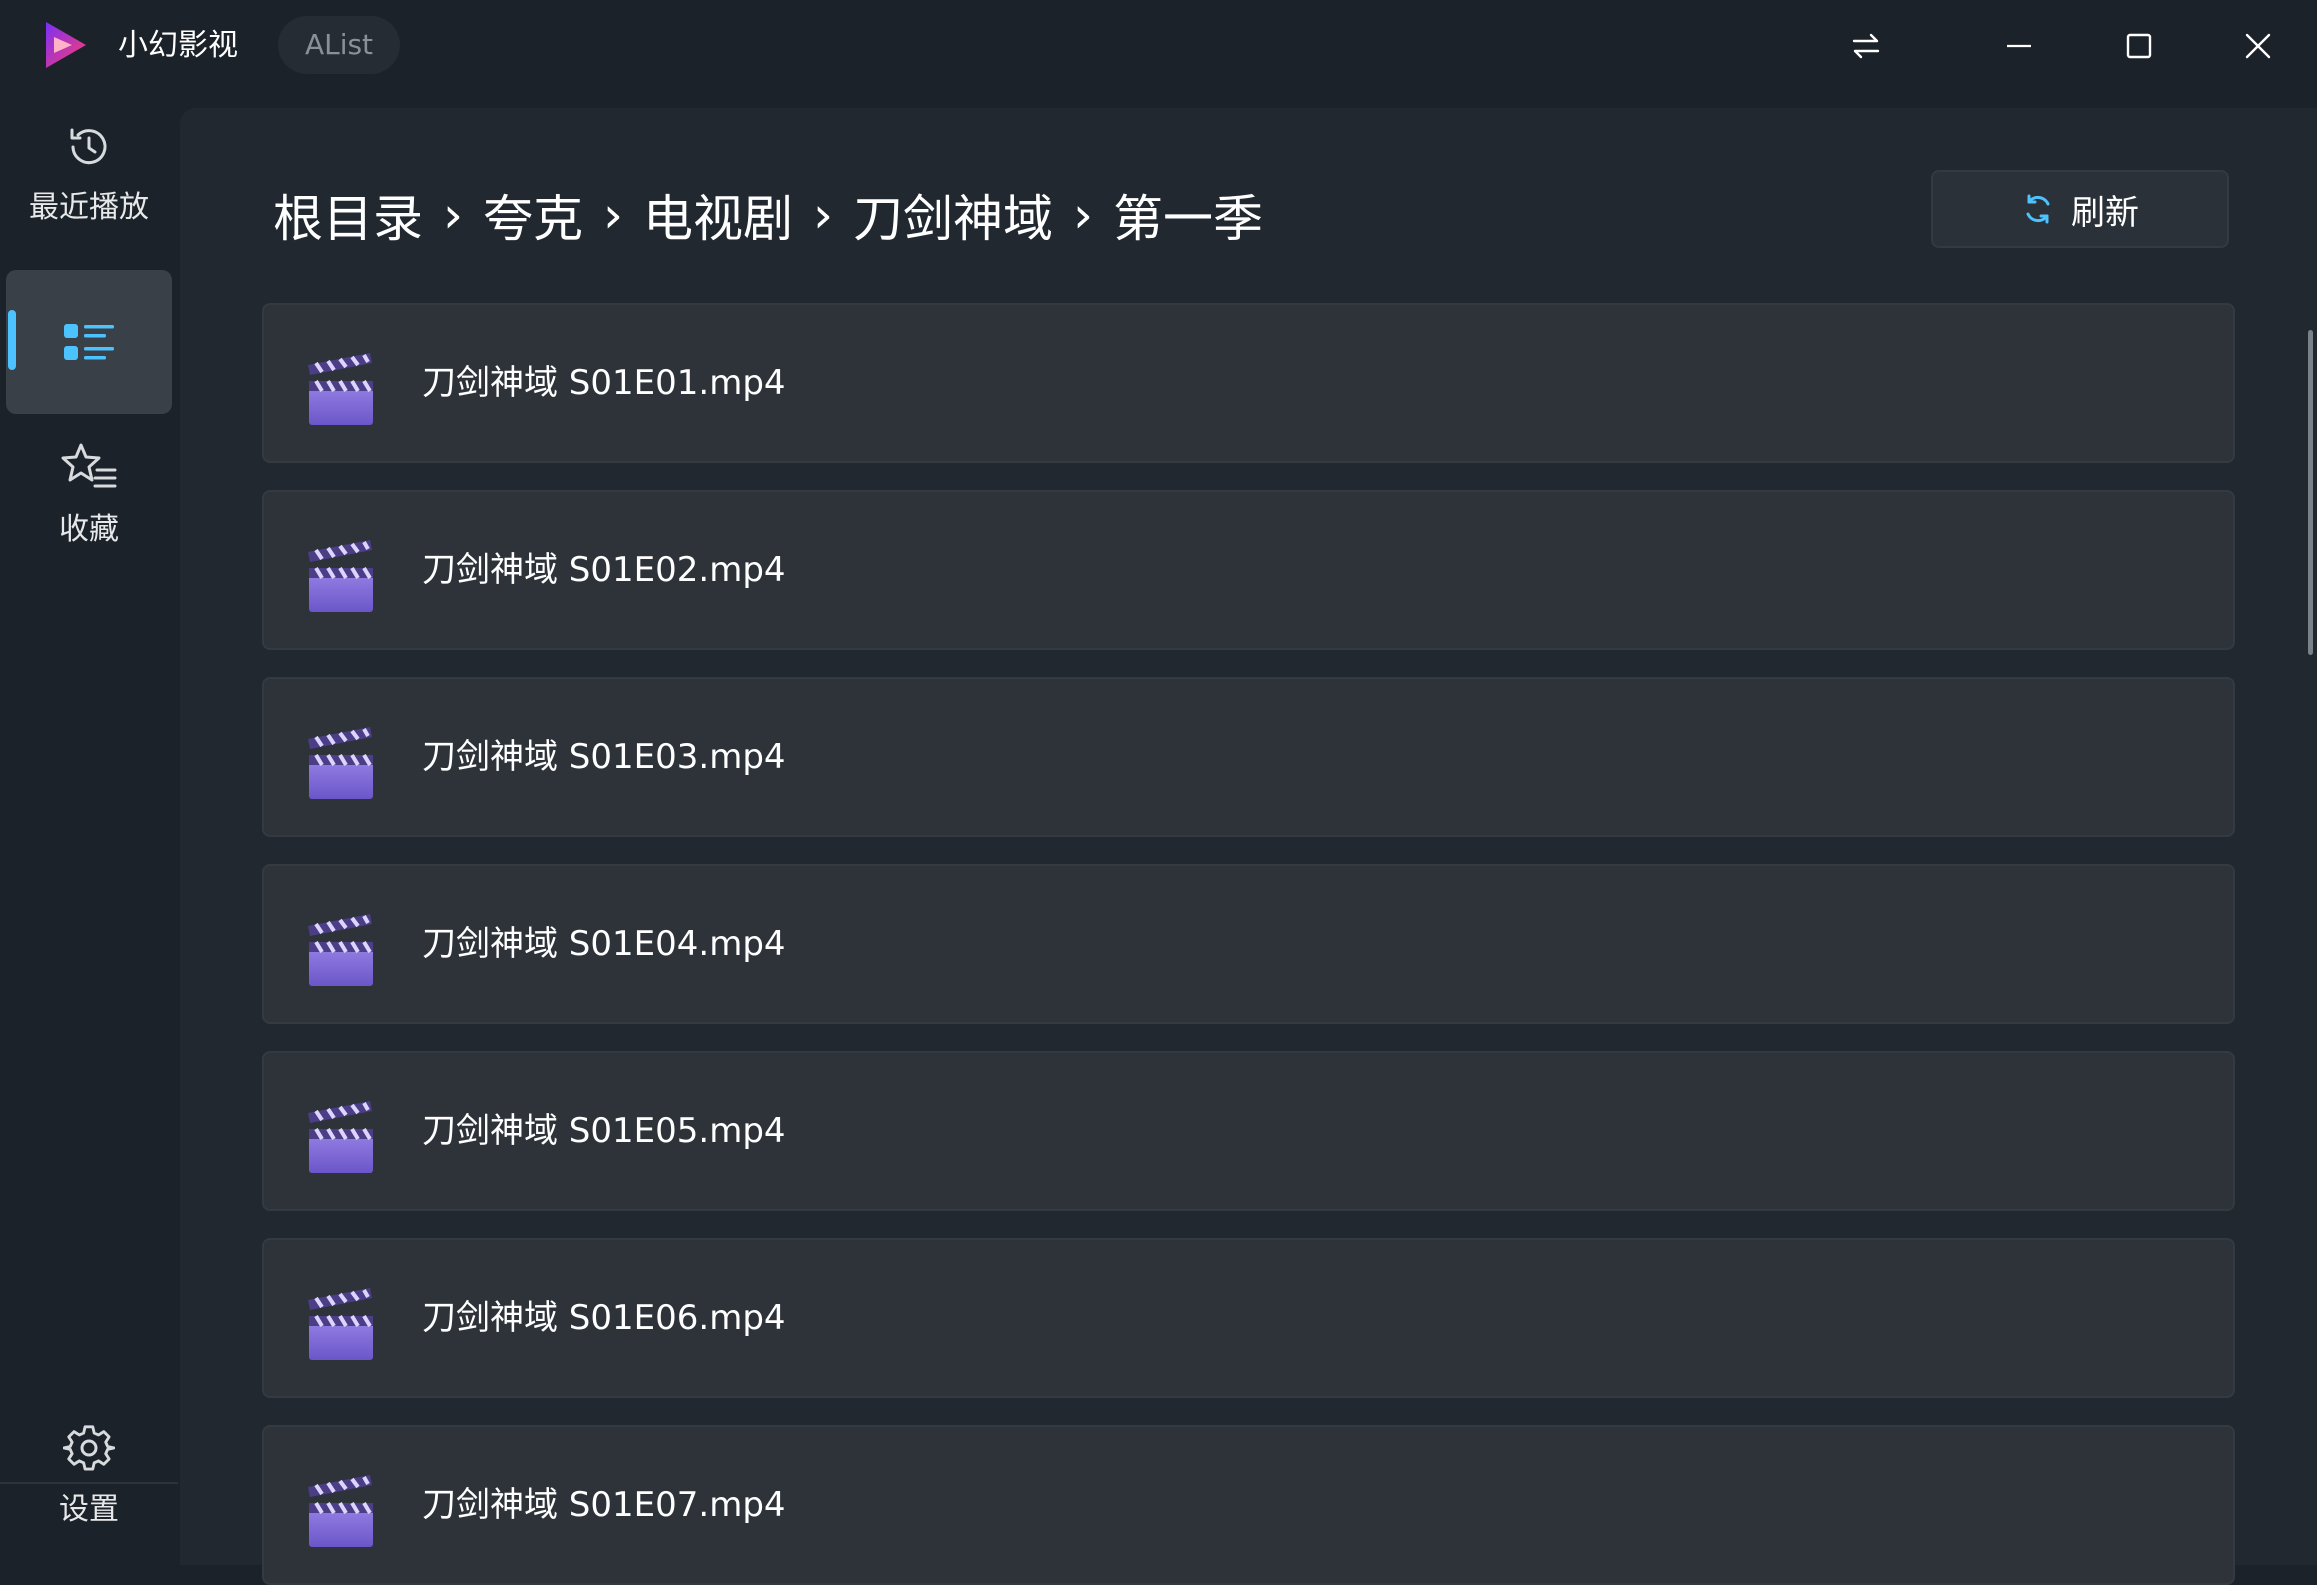 The height and width of the screenshot is (1585, 2317). I want to click on app-logo-icon, so click(66, 45).